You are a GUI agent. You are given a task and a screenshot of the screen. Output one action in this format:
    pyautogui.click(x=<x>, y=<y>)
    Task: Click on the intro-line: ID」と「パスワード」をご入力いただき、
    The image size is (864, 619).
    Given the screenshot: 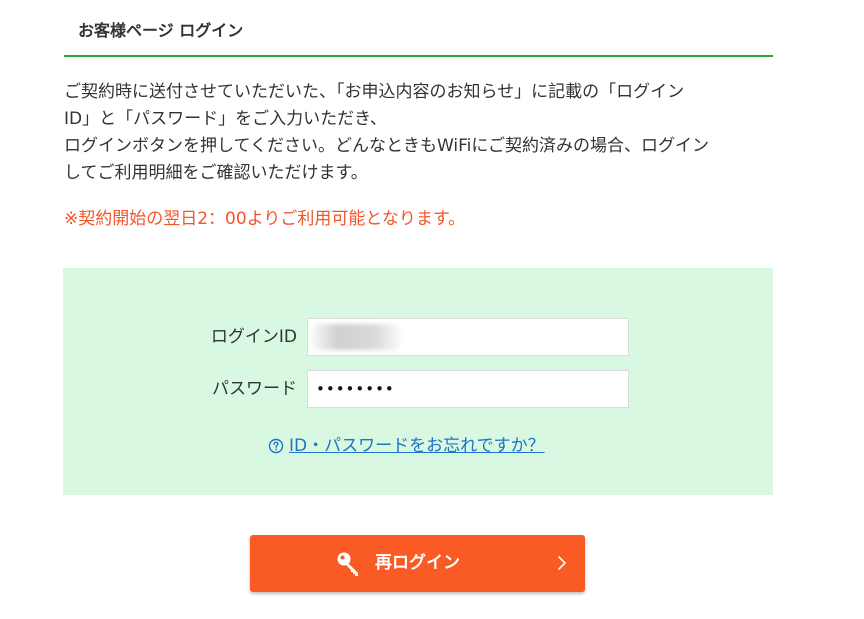 What is the action you would take?
    pyautogui.click(x=225, y=119)
    